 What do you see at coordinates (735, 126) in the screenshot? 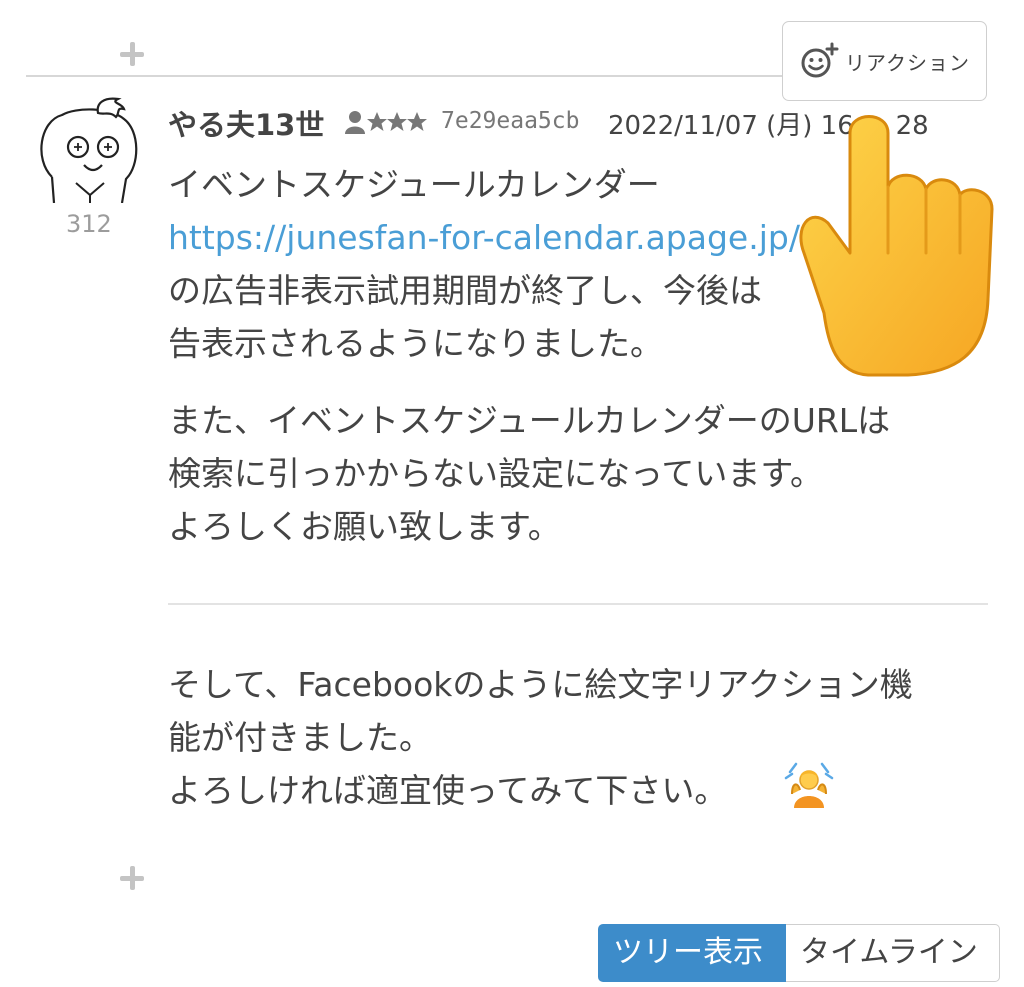
I see `post-datetime-main: 2022/11/07 (月) 16:` at bounding box center [735, 126].